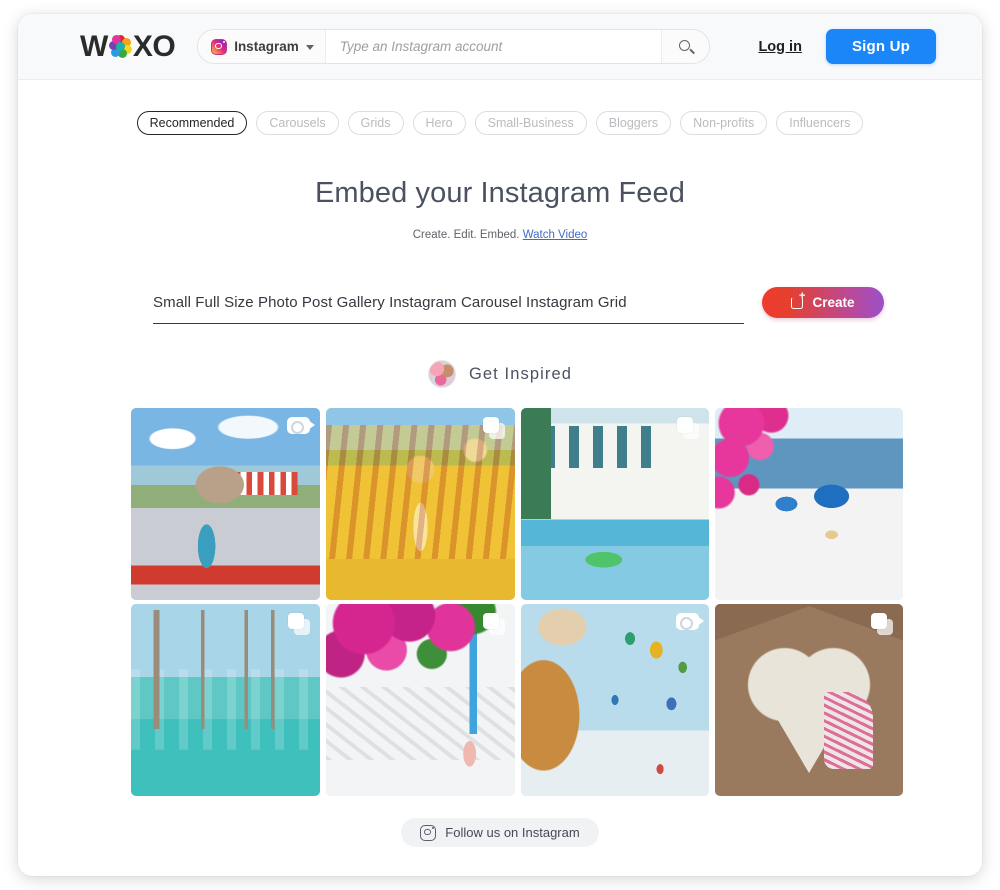 This screenshot has width=1000, height=890. I want to click on search-icon, so click(685, 46).